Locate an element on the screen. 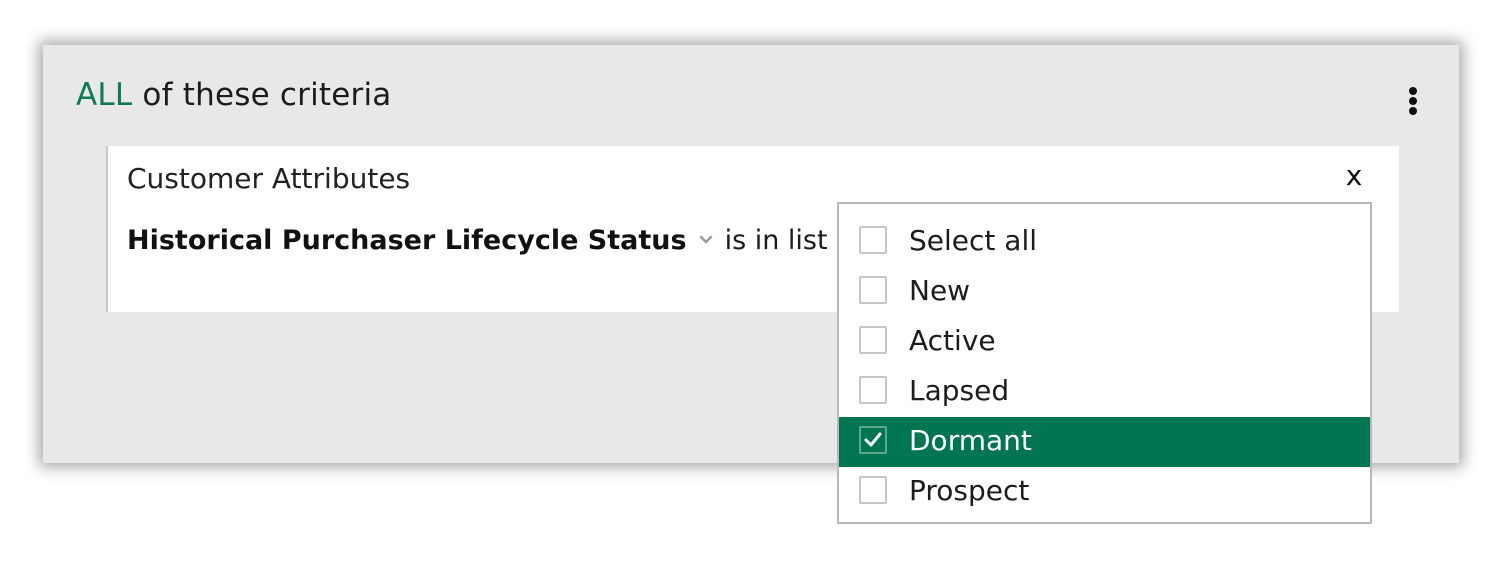 The width and height of the screenshot is (1501, 570). card-title: Customer Attributes is located at coordinates (269, 178).